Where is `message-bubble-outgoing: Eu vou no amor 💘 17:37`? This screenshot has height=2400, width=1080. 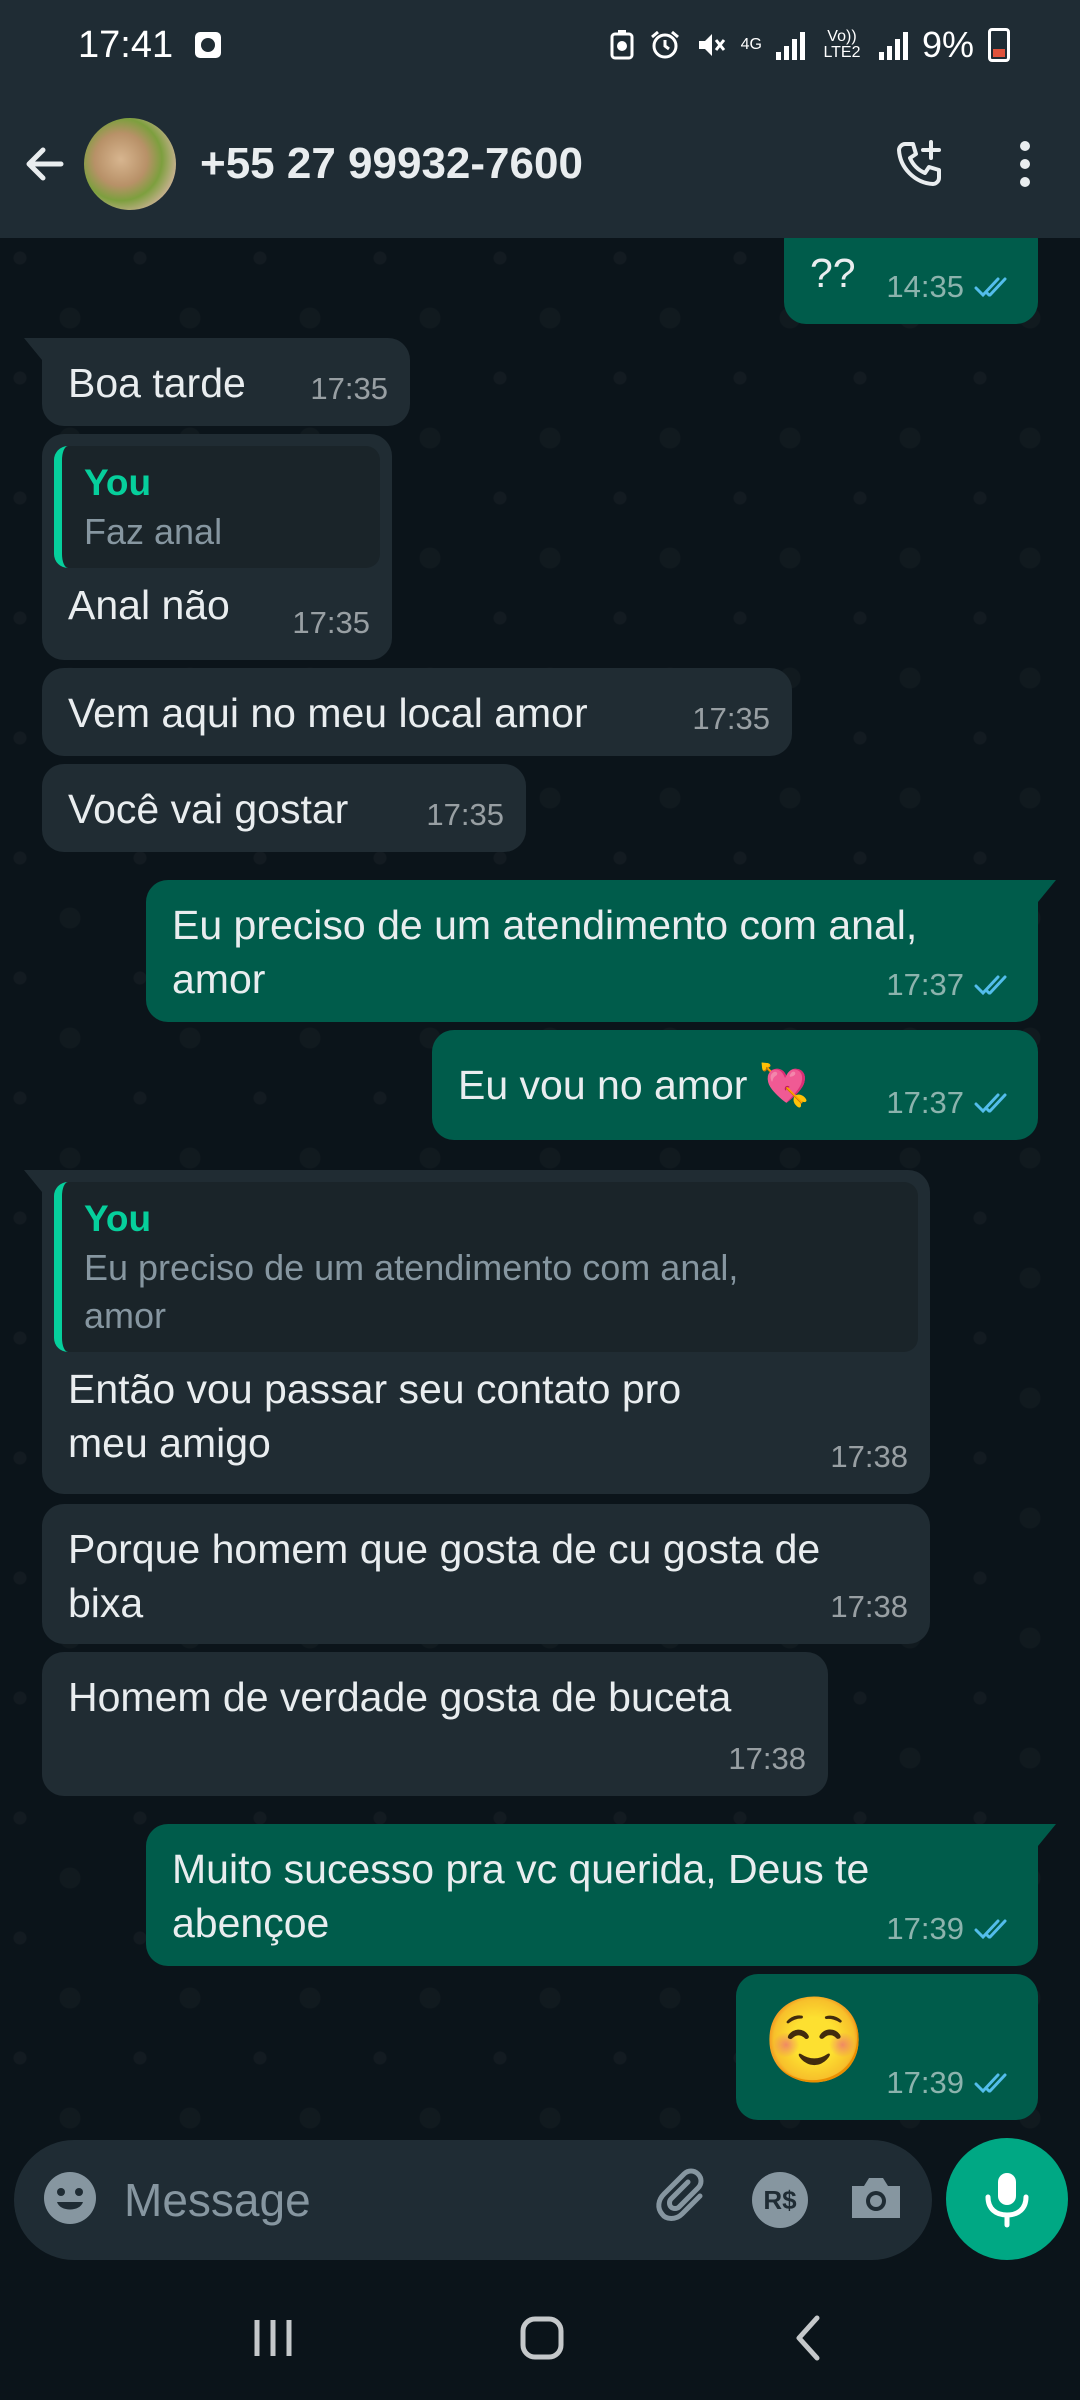
message-bubble-outgoing: Eu vou no amor 💘 17:37 is located at coordinates (735, 1085).